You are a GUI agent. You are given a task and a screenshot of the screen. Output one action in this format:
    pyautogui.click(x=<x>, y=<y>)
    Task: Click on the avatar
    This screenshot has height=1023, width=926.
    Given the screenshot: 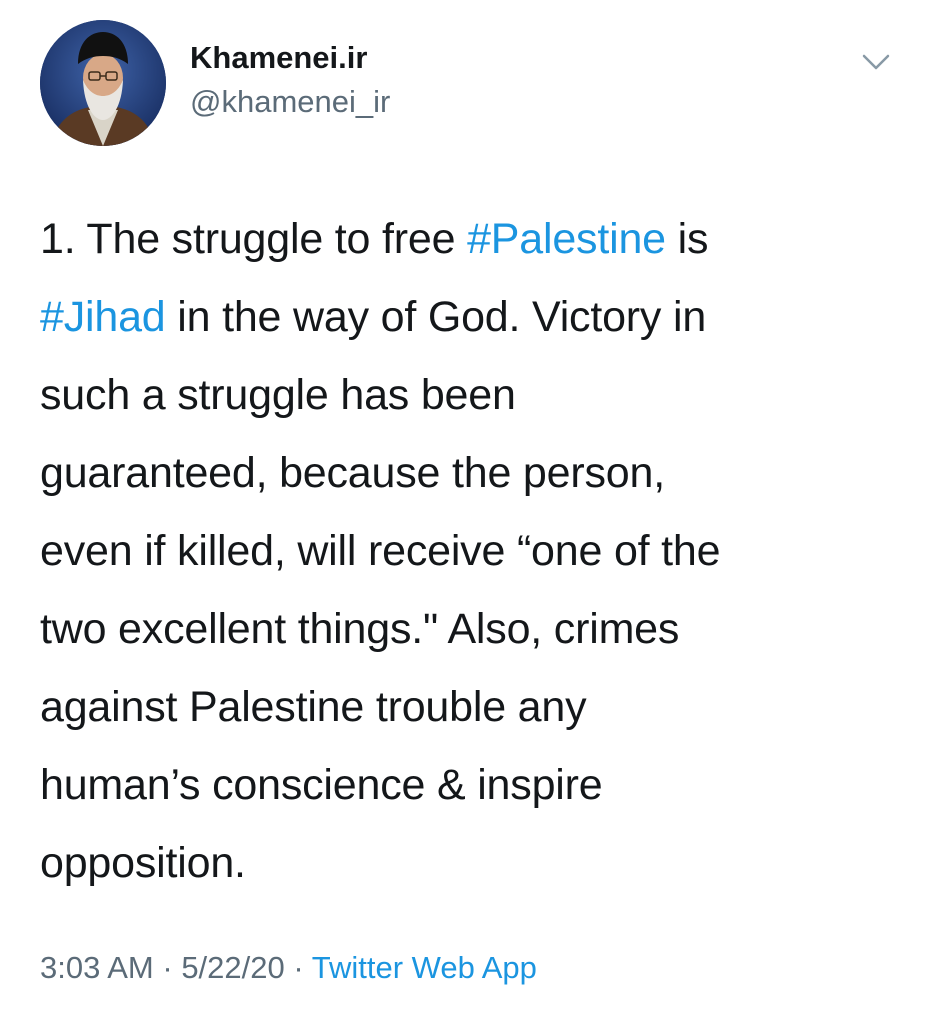 What is the action you would take?
    pyautogui.click(x=103, y=83)
    